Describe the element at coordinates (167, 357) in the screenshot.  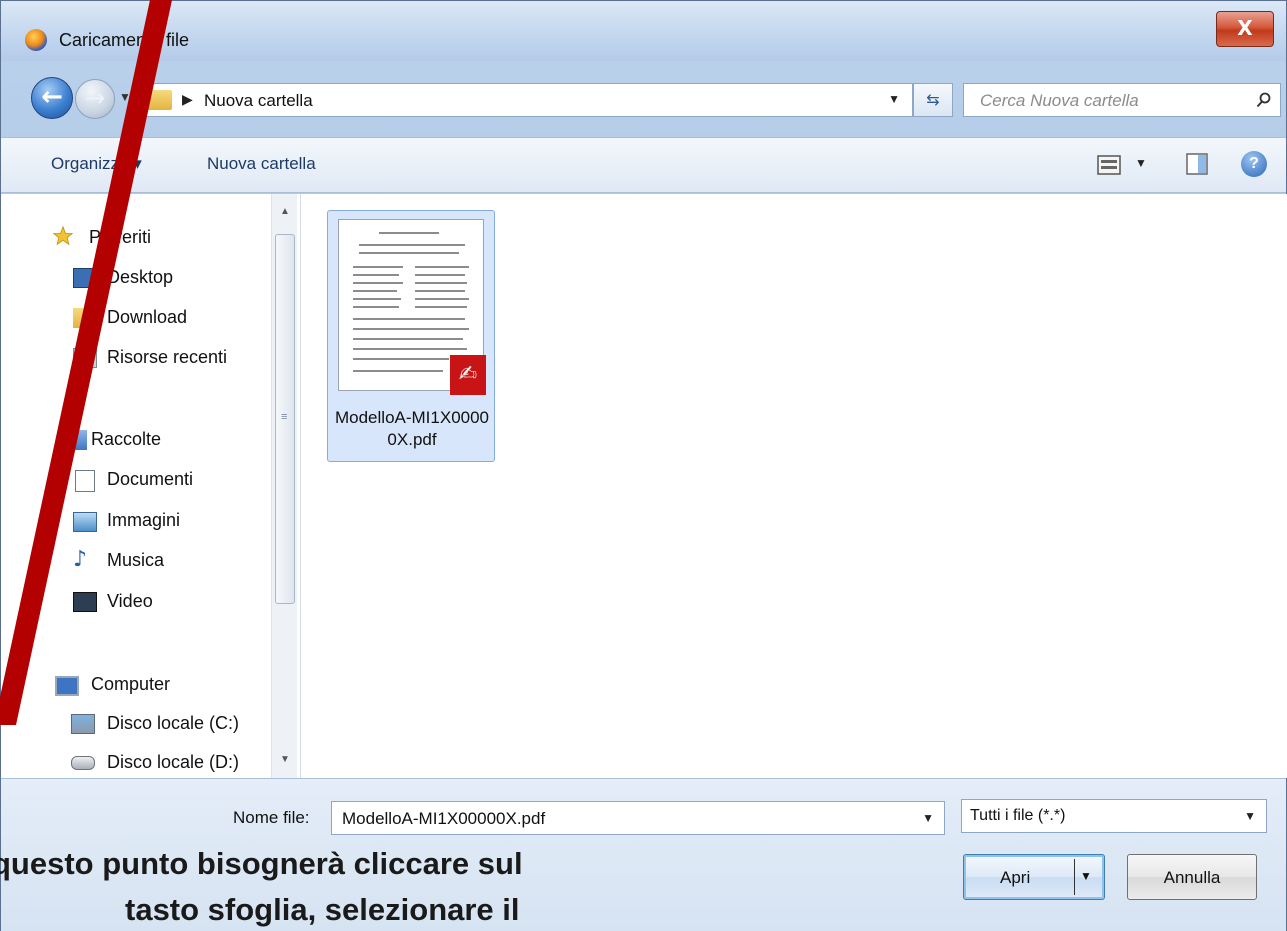
I see `sidebar-item-risorse-recenti: Risorse recenti` at that location.